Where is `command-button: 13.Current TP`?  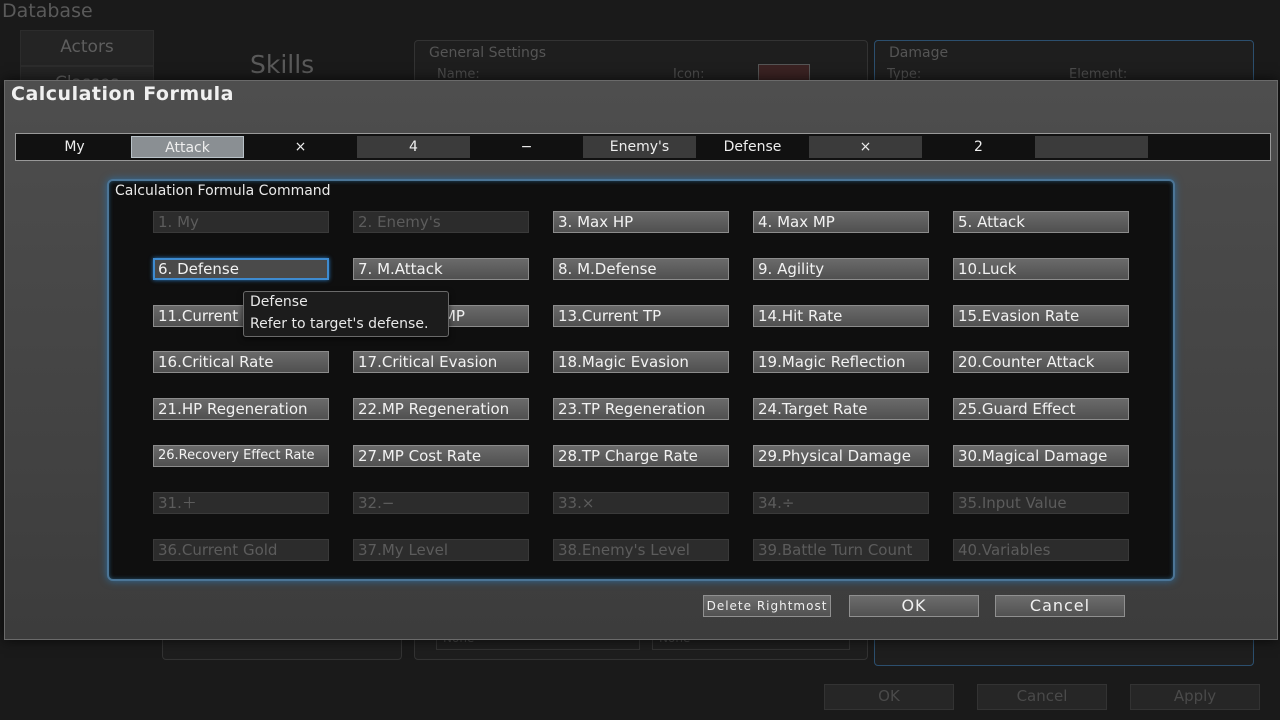 command-button: 13.Current TP is located at coordinates (641, 316).